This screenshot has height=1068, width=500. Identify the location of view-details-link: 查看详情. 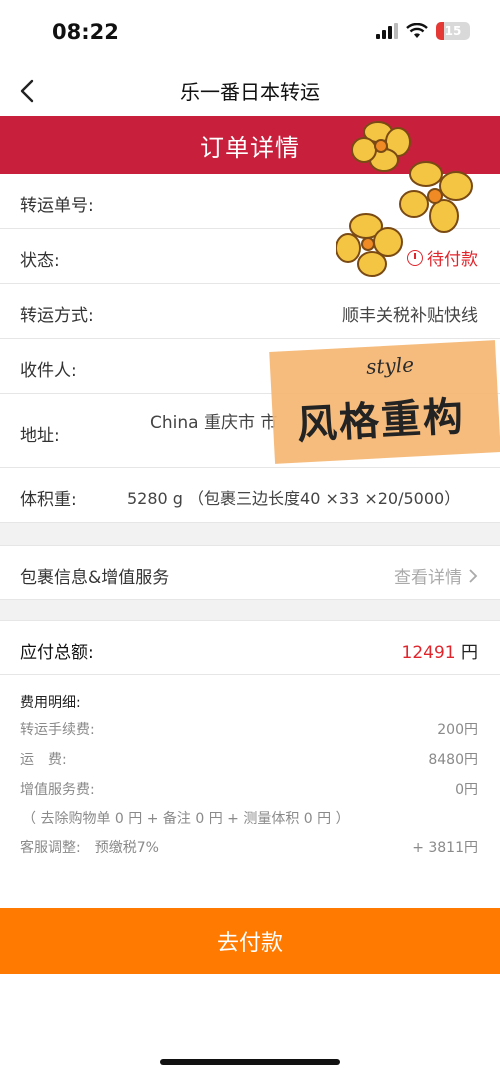
(436, 575).